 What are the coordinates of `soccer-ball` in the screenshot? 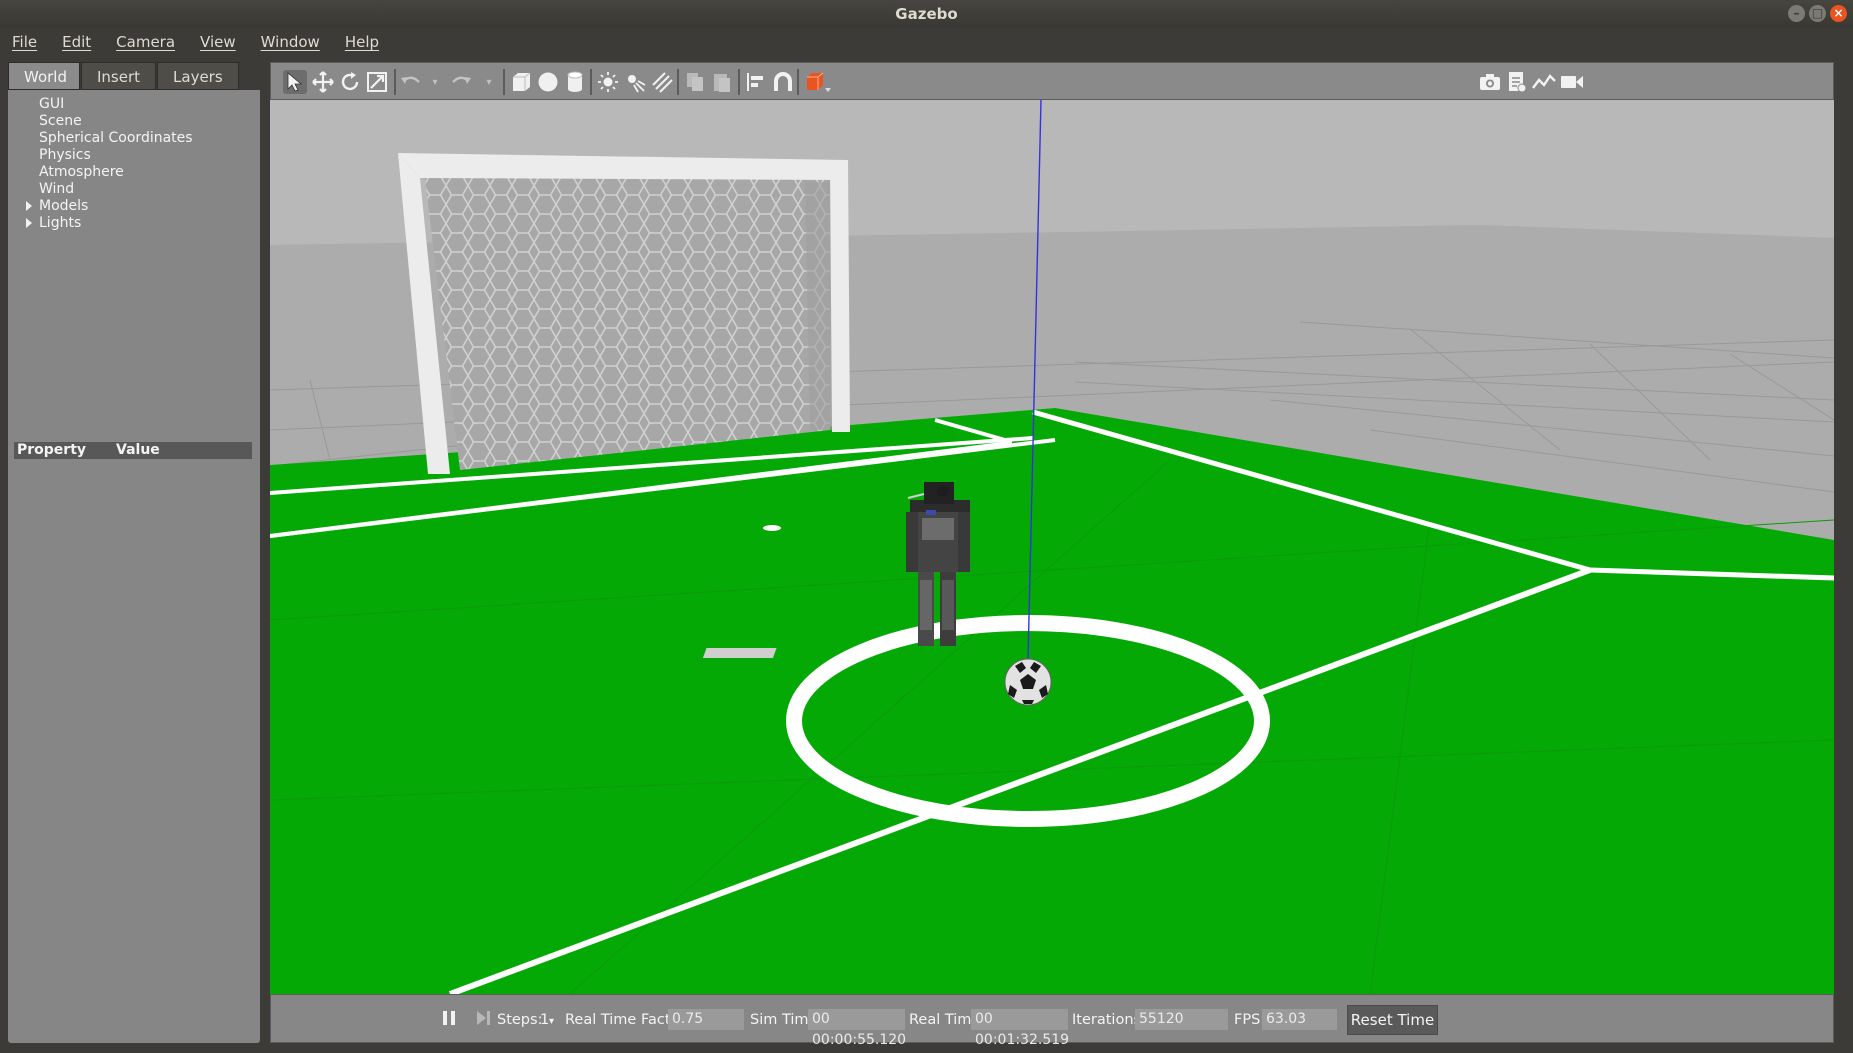 It's located at (1028, 682).